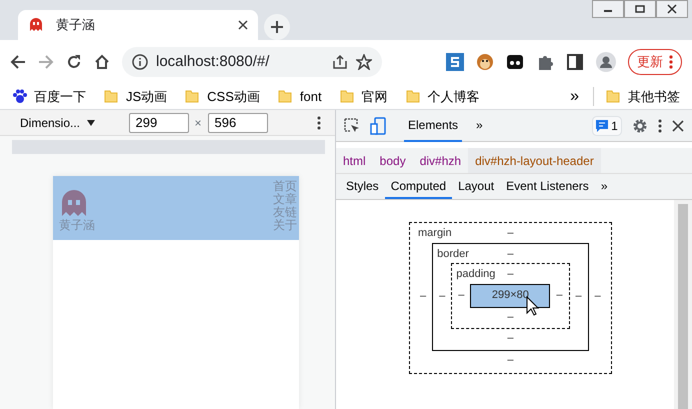 This screenshot has height=409, width=692. Describe the element at coordinates (418, 186) in the screenshot. I see `sidebar-tab: Computed` at that location.